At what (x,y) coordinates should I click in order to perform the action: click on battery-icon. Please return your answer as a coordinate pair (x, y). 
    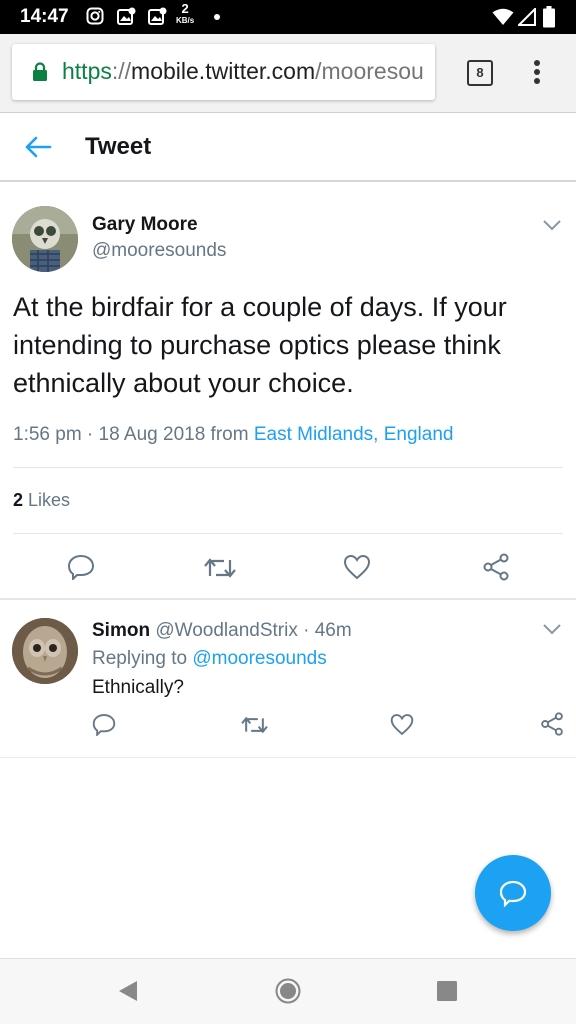
    Looking at the image, I should click on (549, 17).